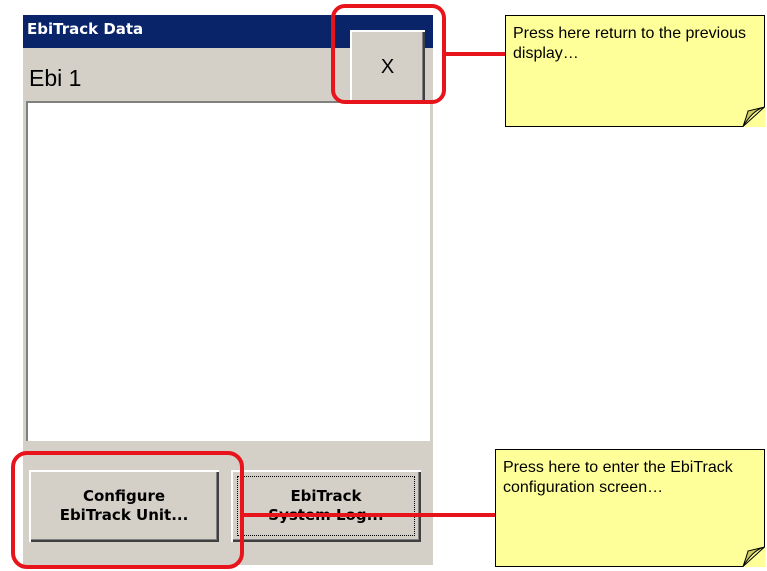 The image size is (767, 571). I want to click on close-button: X, so click(387, 67).